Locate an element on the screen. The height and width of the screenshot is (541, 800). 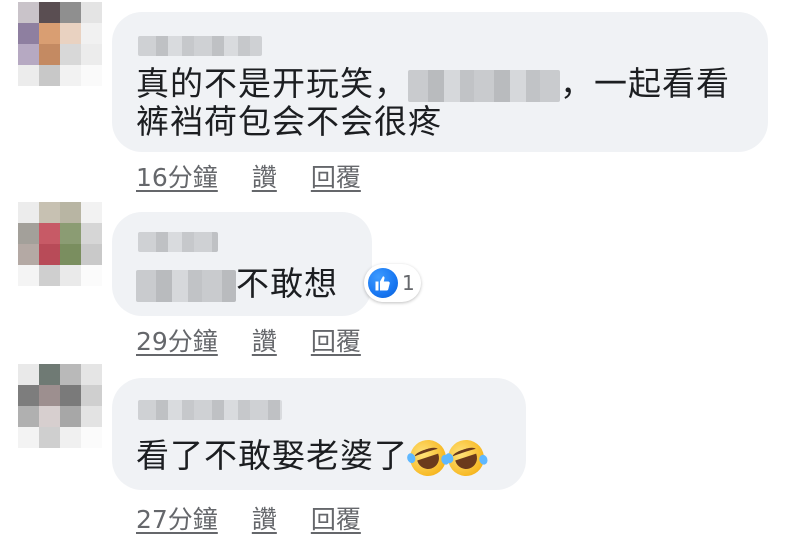
comment-text-part: 真的不是开玩笑， is located at coordinates (272, 83).